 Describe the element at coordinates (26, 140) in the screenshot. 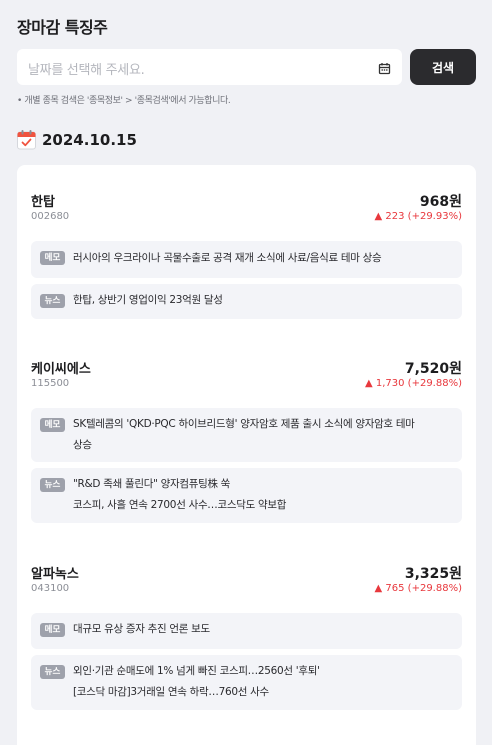

I see `calendar-emoji-icon` at that location.